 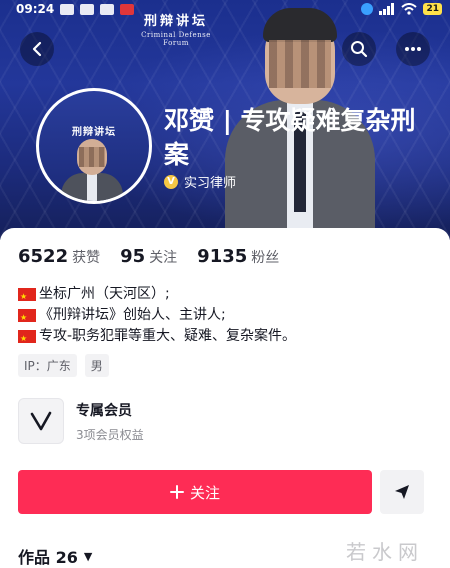 What do you see at coordinates (171, 181) in the screenshot?
I see `verified-icon: V` at bounding box center [171, 181].